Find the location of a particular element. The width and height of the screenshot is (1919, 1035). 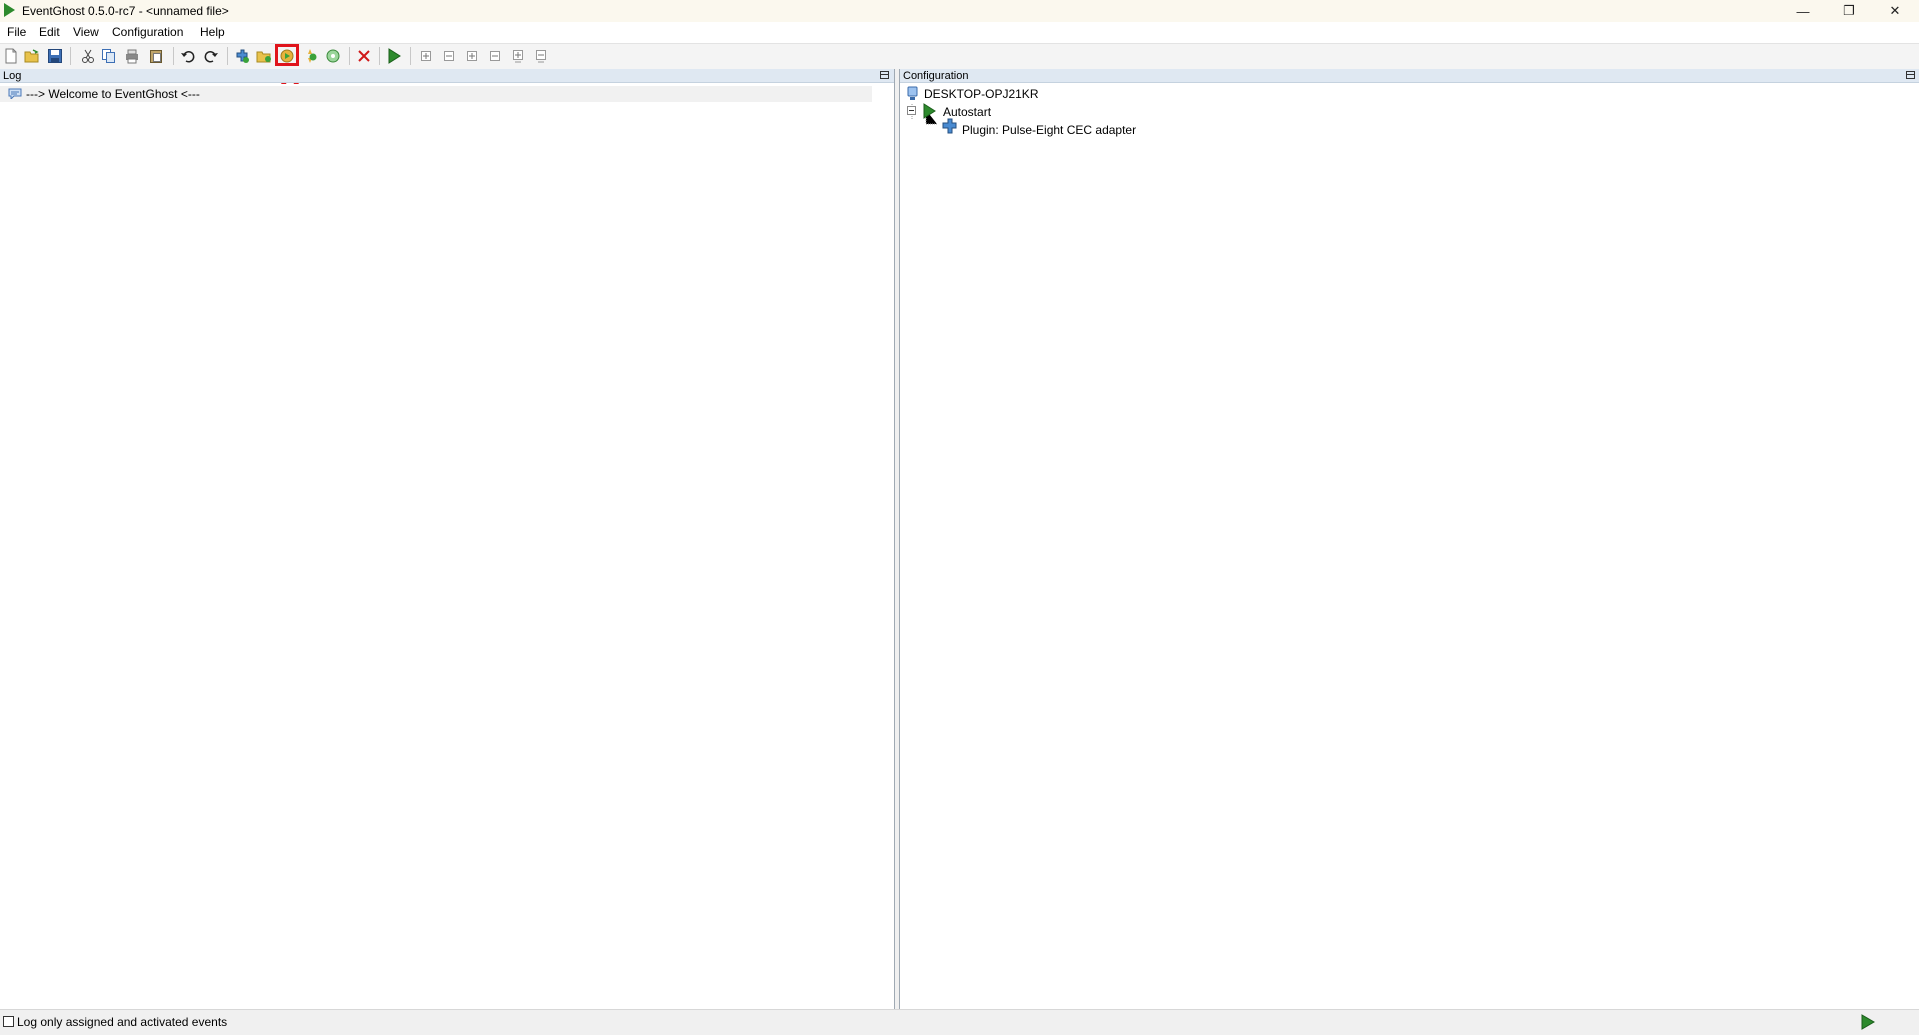

new-file-icon is located at coordinates (11, 56).